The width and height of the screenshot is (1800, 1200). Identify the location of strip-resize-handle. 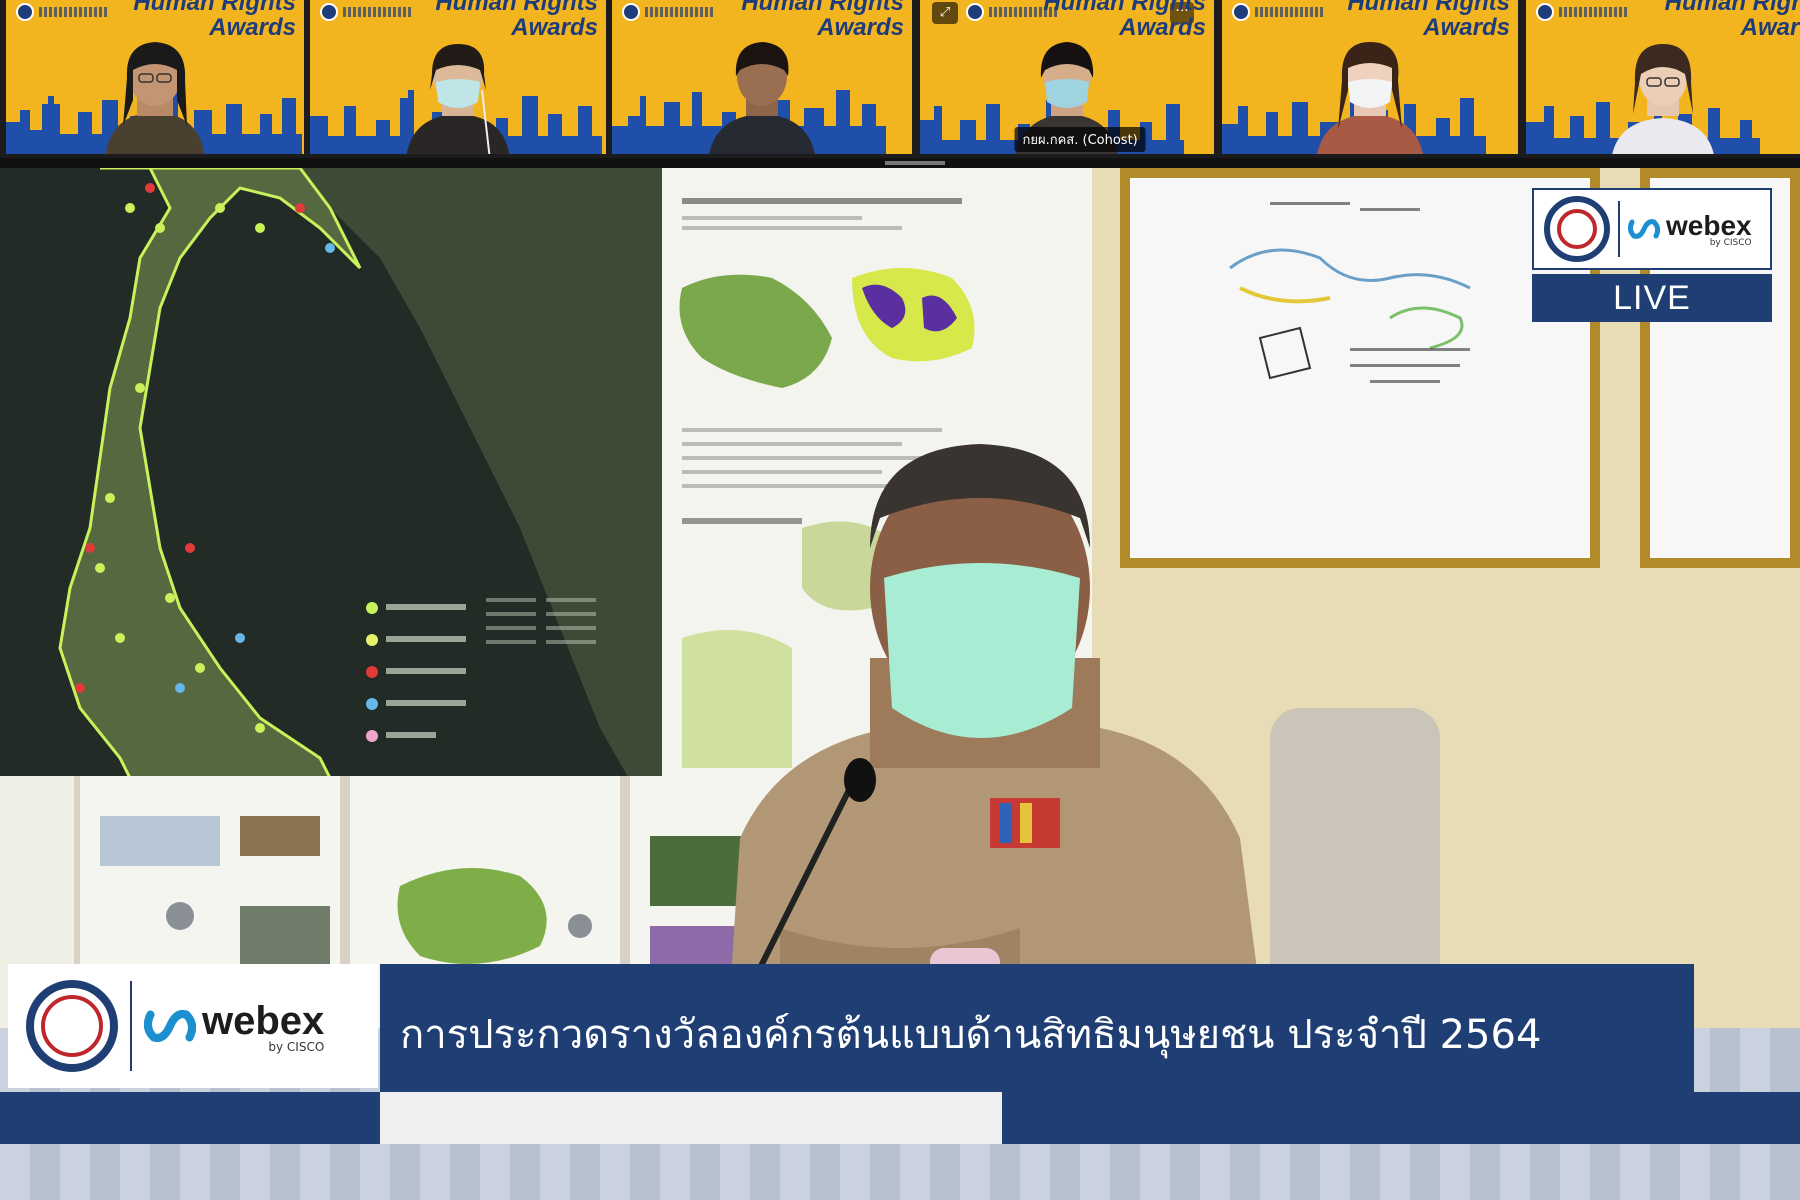
(915, 163).